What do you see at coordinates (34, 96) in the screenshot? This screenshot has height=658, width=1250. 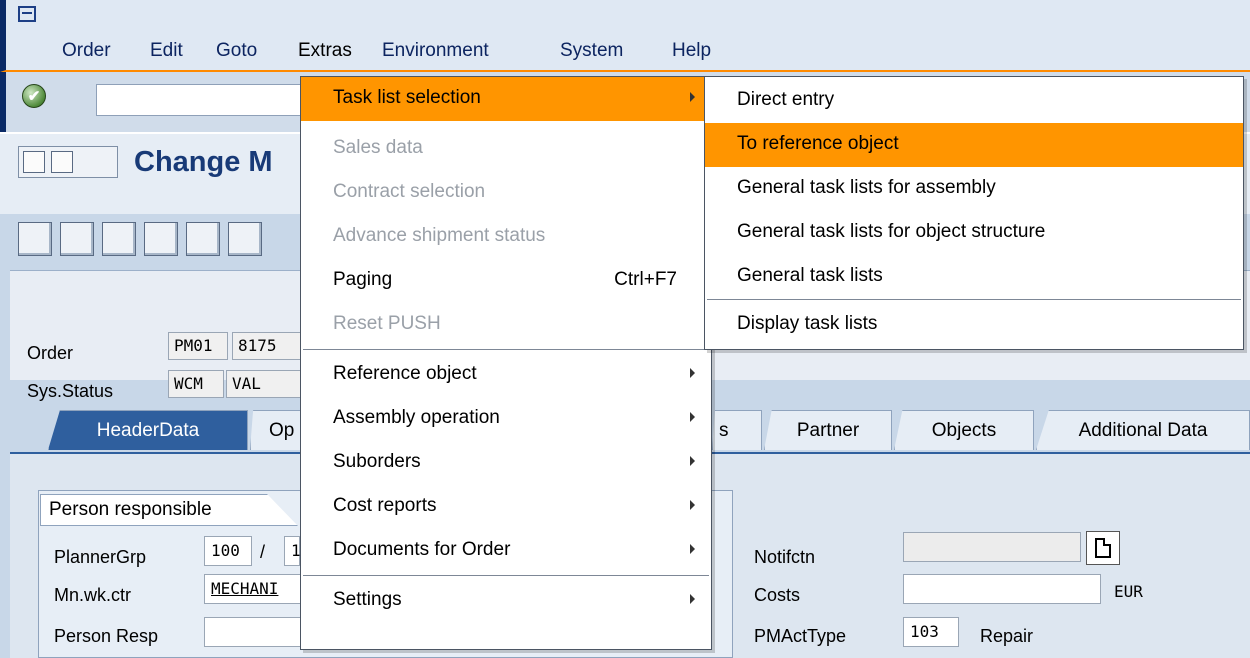 I see `enter-checkmark-icon: ✔` at bounding box center [34, 96].